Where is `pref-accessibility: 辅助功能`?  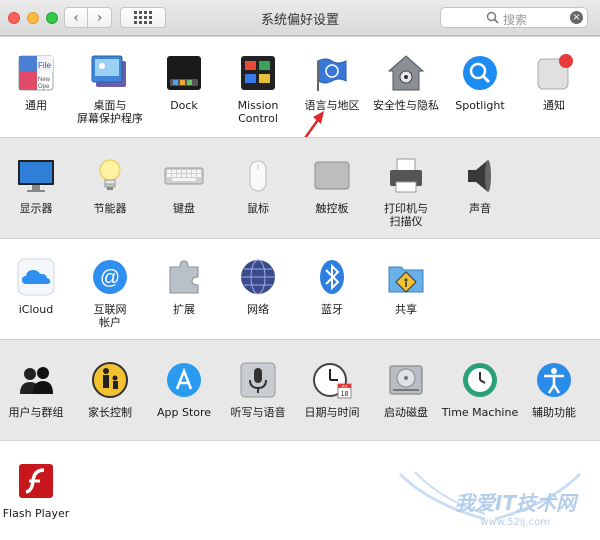
pref-accessibility: 辅助功能 is located at coordinates (554, 389).